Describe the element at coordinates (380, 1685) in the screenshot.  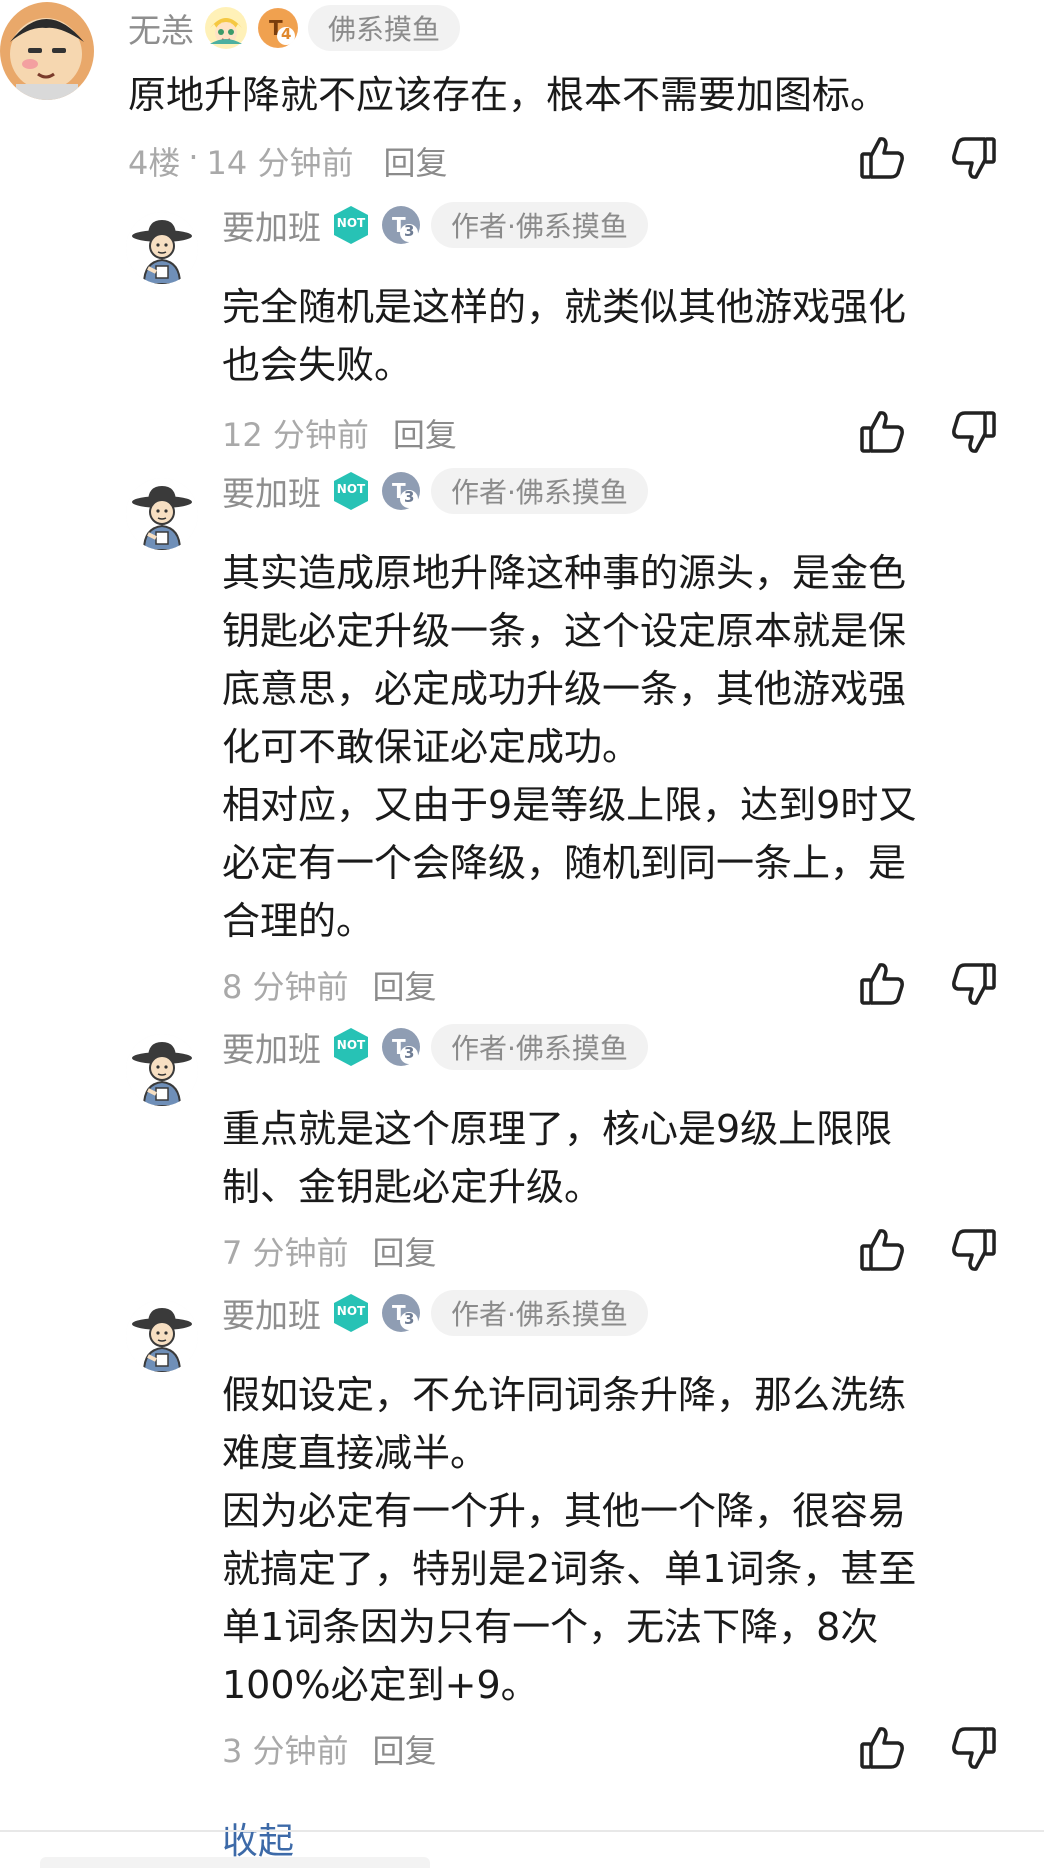
I see `comment-line: 100%必定到+9。` at that location.